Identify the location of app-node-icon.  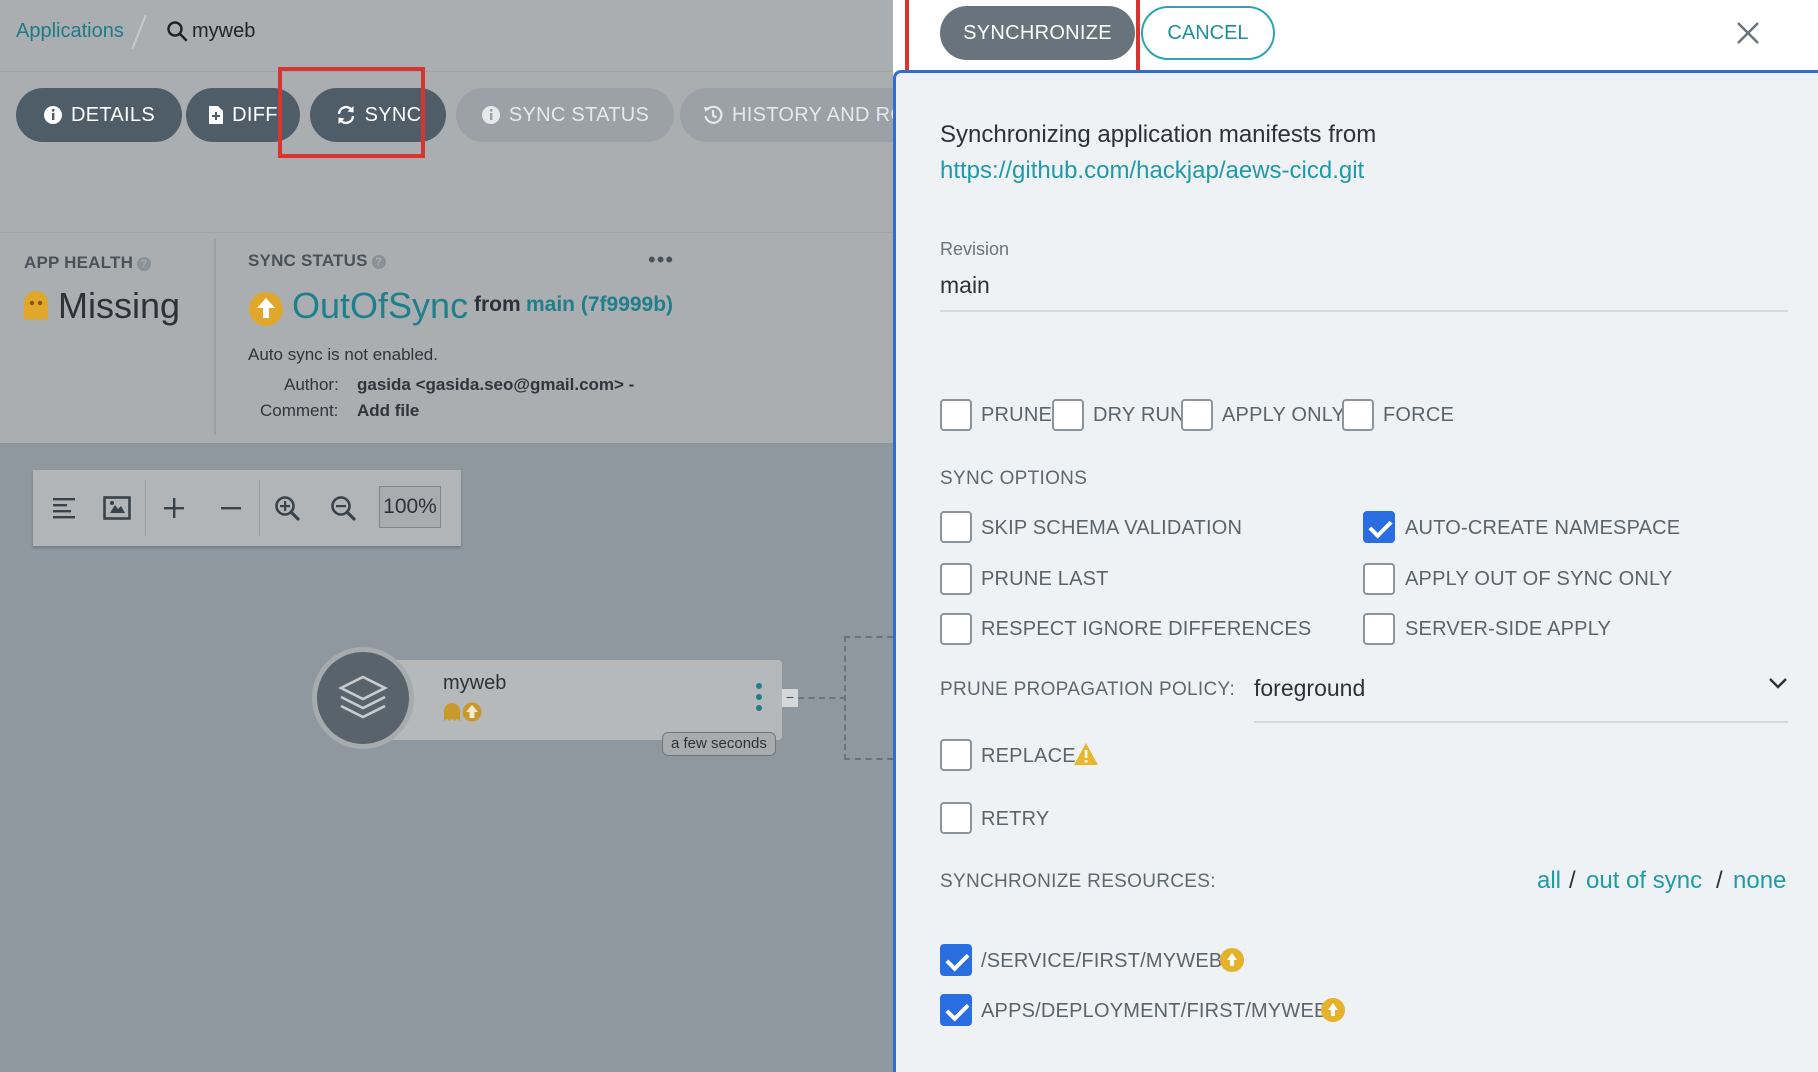
(363, 698).